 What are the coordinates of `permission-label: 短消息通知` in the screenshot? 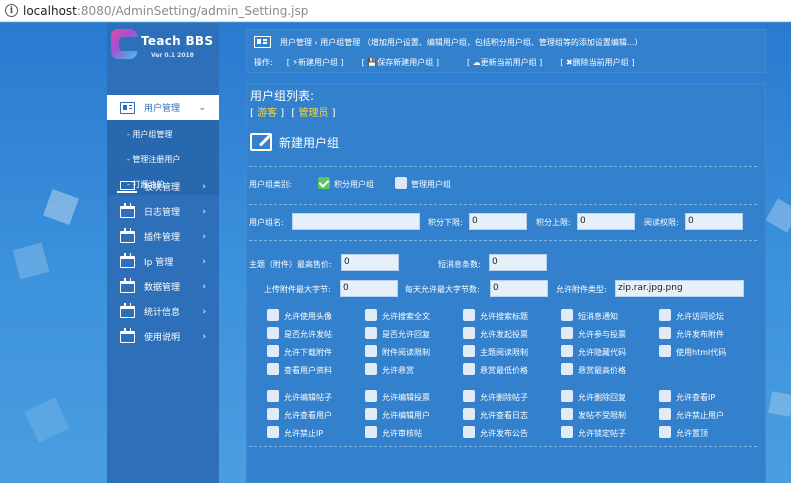 It's located at (598, 316).